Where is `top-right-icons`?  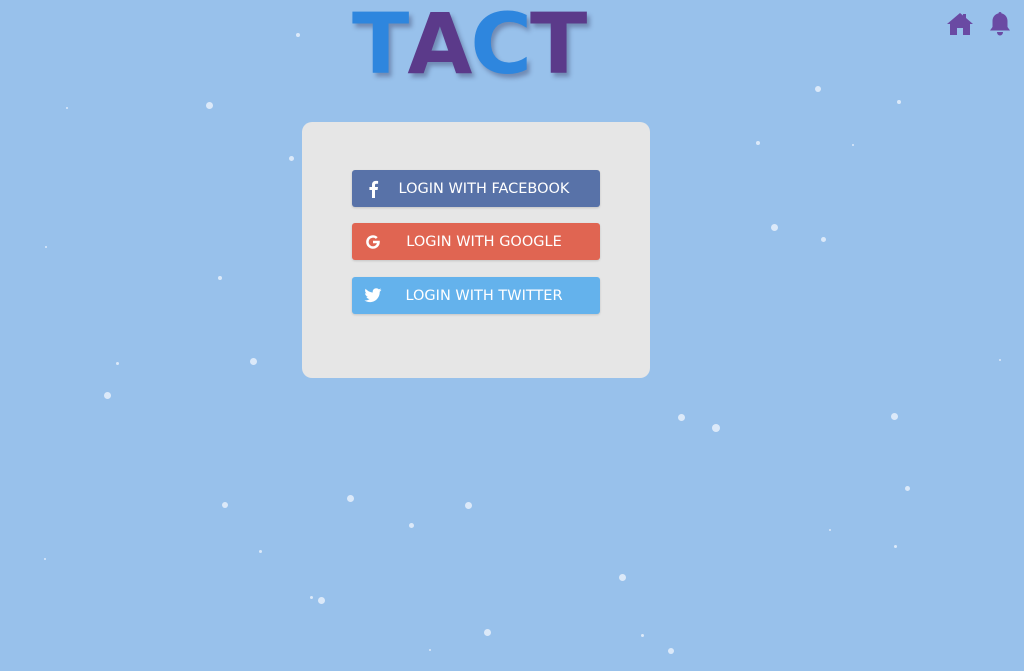 top-right-icons is located at coordinates (980, 24).